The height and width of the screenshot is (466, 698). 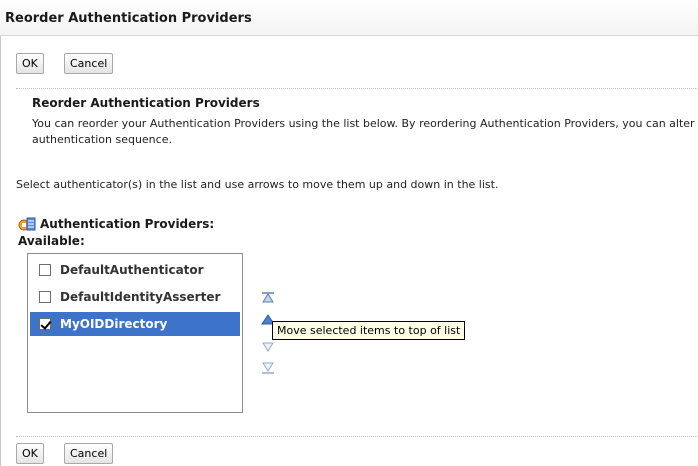 I want to click on providers-heading: Authentication Providers:, so click(x=116, y=224).